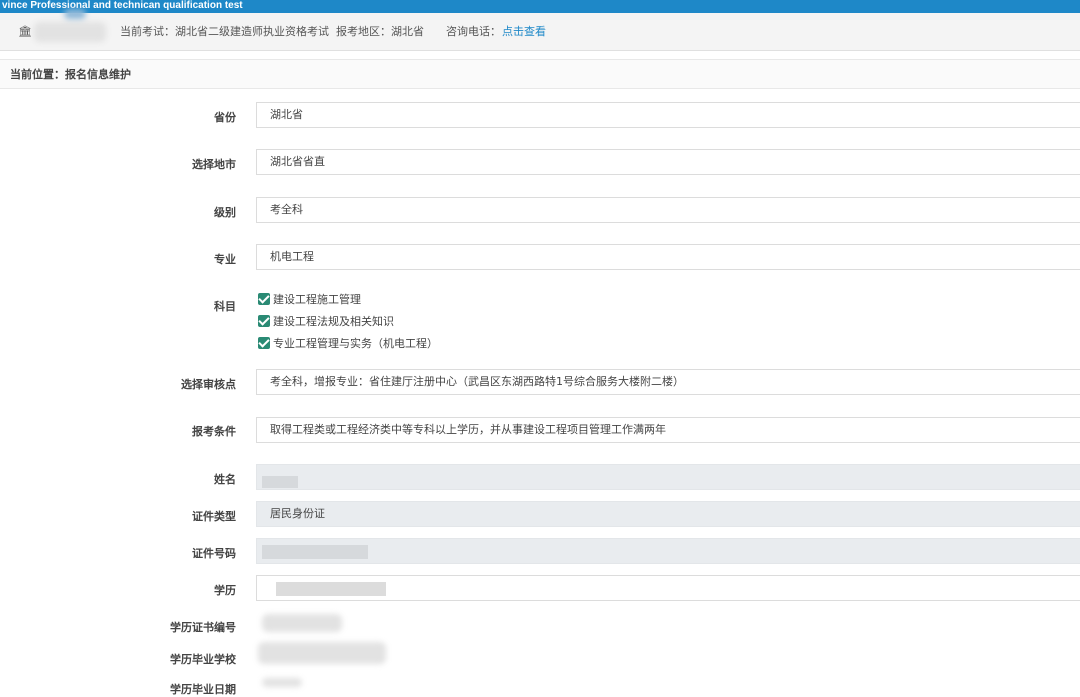  What do you see at coordinates (70, 32) in the screenshot?
I see `blurred-username` at bounding box center [70, 32].